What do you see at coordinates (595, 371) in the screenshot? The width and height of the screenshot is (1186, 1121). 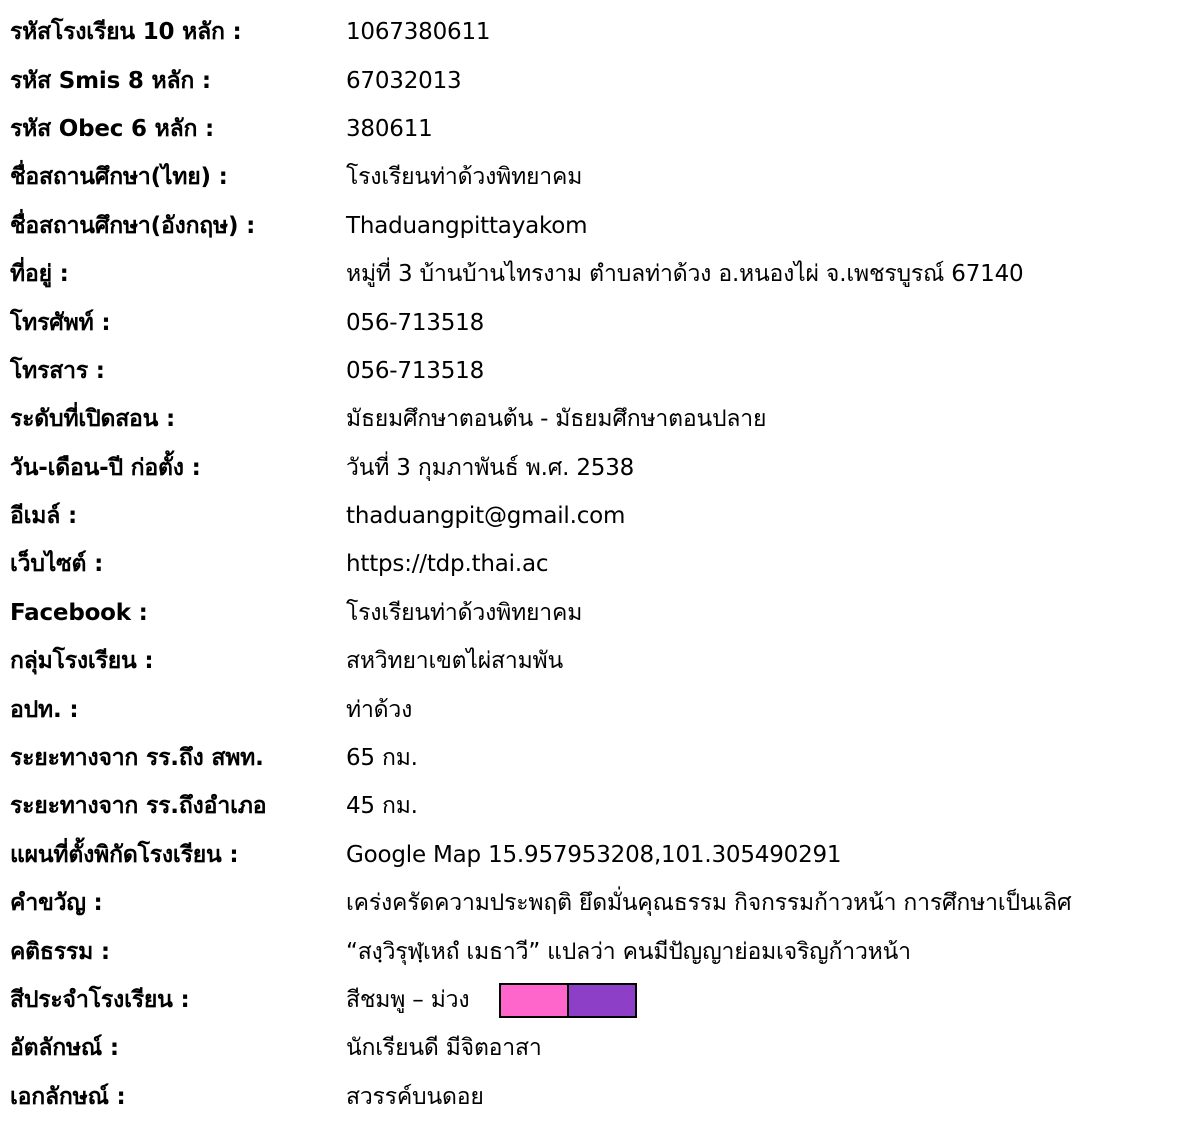 I see `info-row-fax: โทรสาร : 056-713518` at bounding box center [595, 371].